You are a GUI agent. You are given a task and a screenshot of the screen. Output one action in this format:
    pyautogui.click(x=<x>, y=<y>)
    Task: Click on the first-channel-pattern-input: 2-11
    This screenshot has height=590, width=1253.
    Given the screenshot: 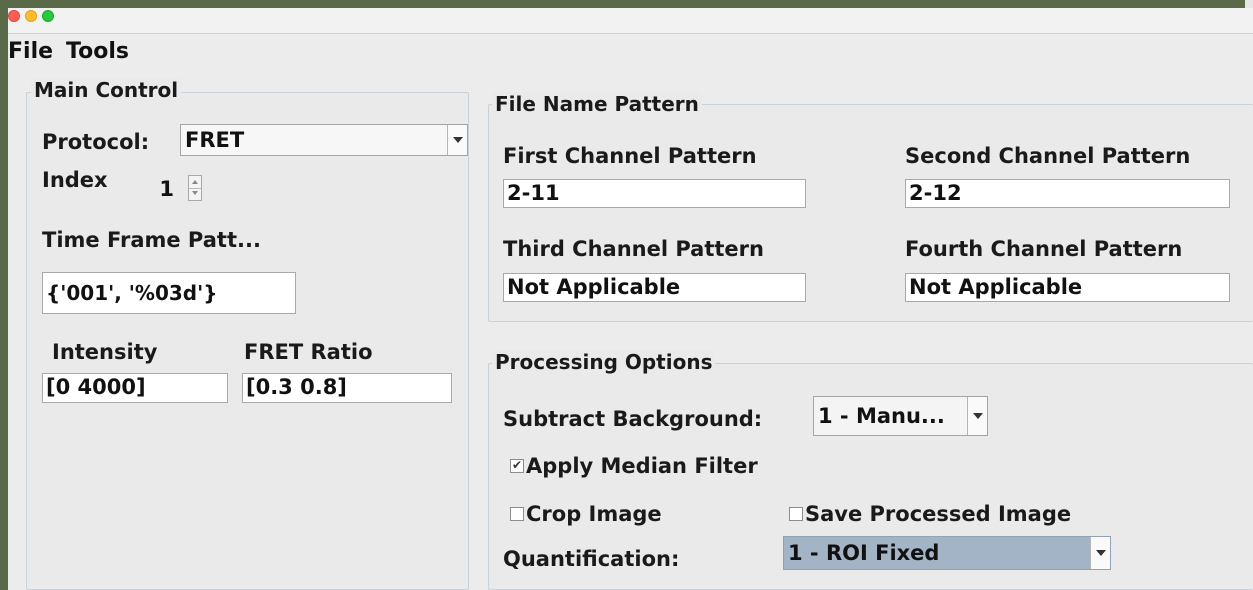 What is the action you would take?
    pyautogui.click(x=654, y=193)
    